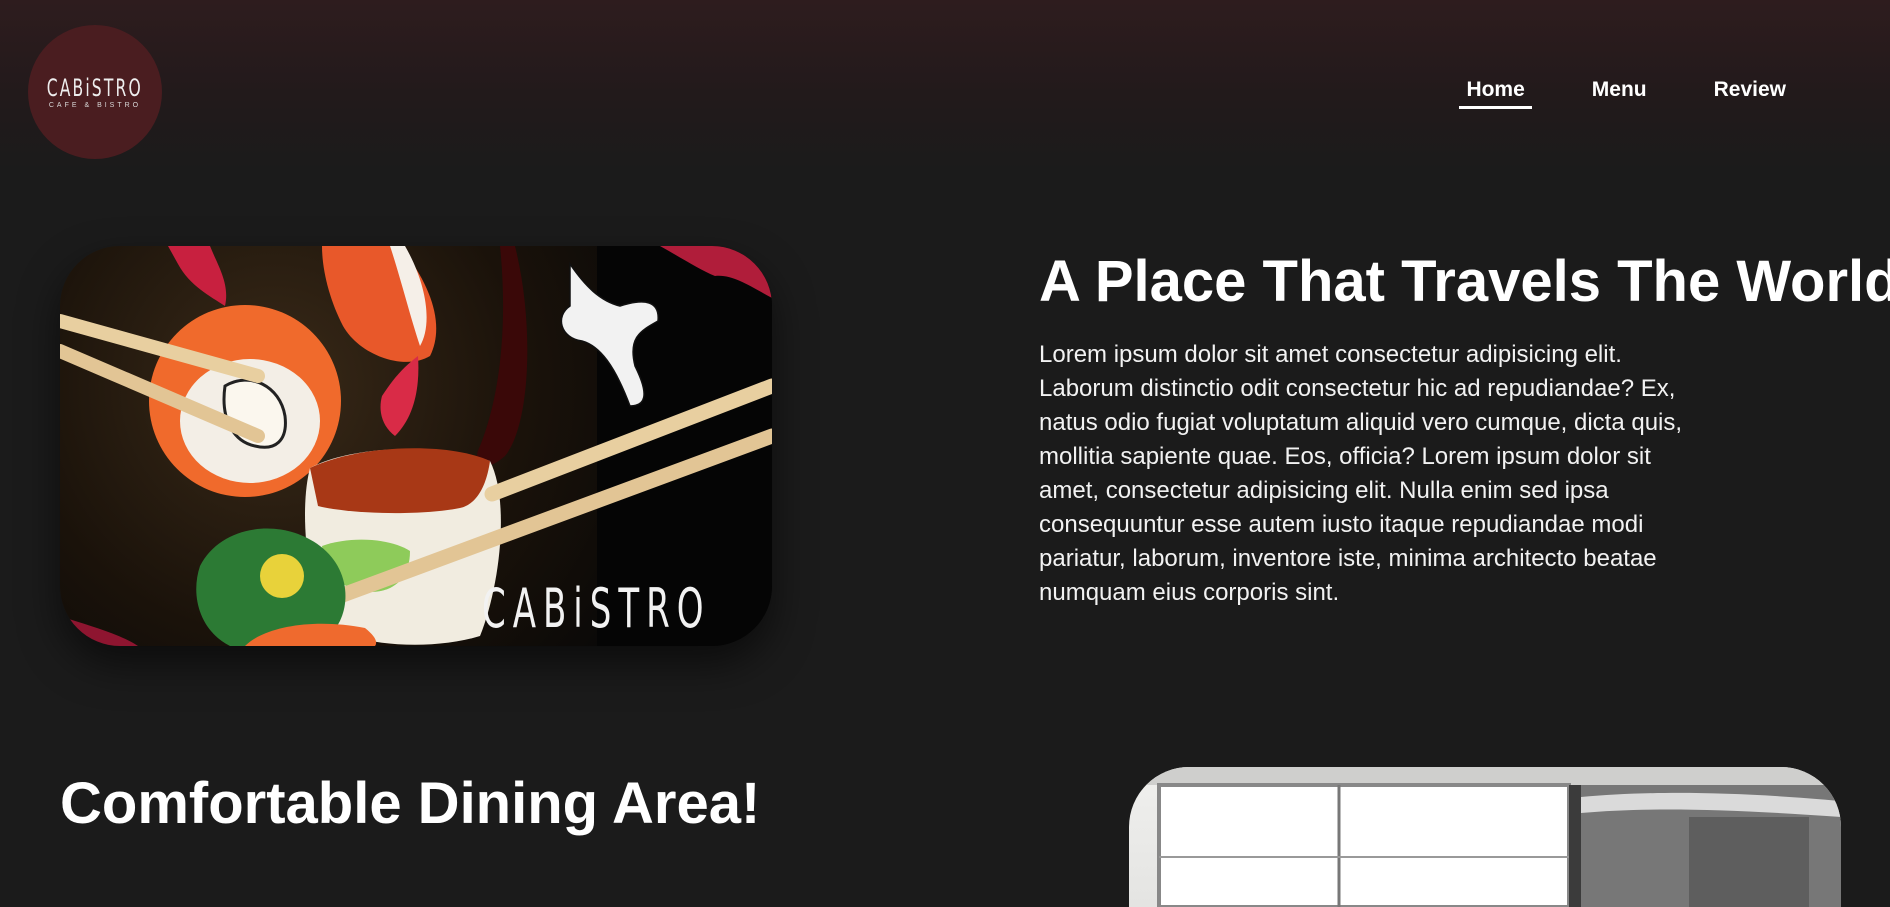 Image resolution: width=1890 pixels, height=907 pixels. I want to click on bird-sketch, so click(609, 334).